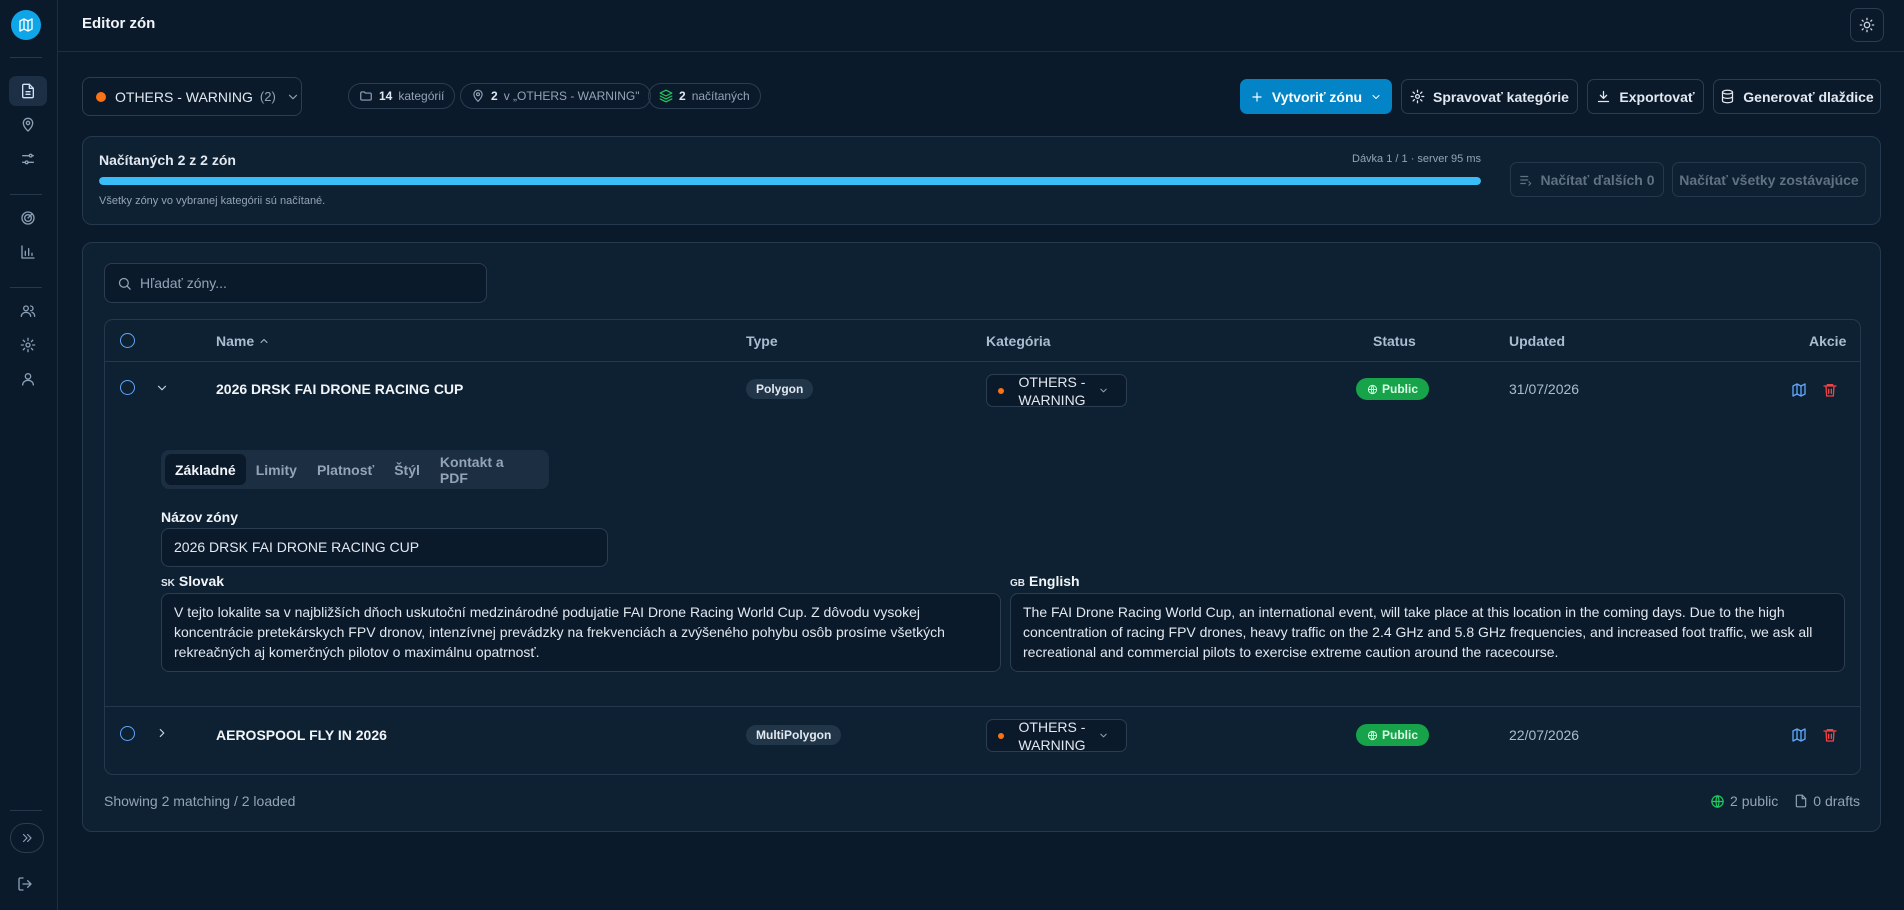 Image resolution: width=1904 pixels, height=910 pixels. What do you see at coordinates (184, 96) in the screenshot?
I see `category-select-label: OTHERS - WARNING` at bounding box center [184, 96].